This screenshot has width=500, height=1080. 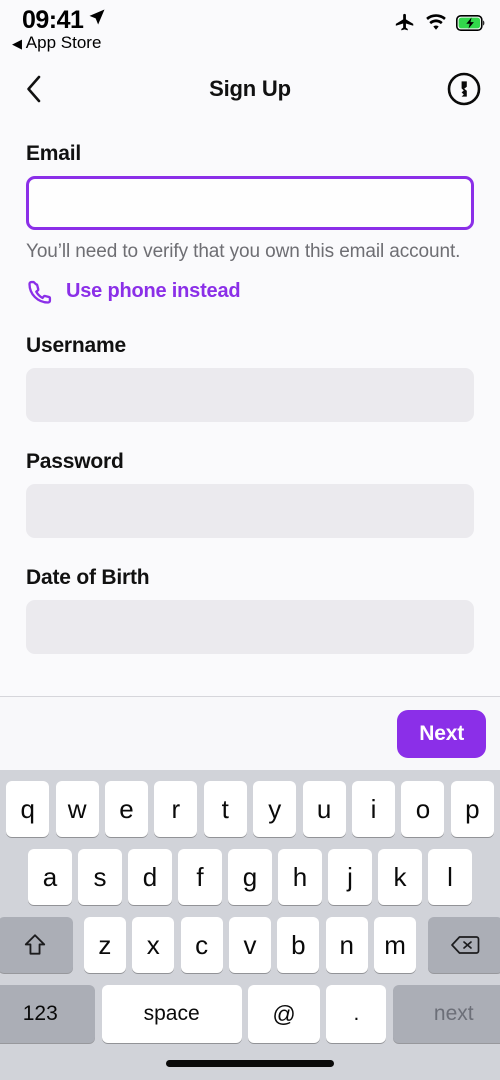 I want to click on keyboard-row-1: qwertyuiop, so click(x=250, y=809).